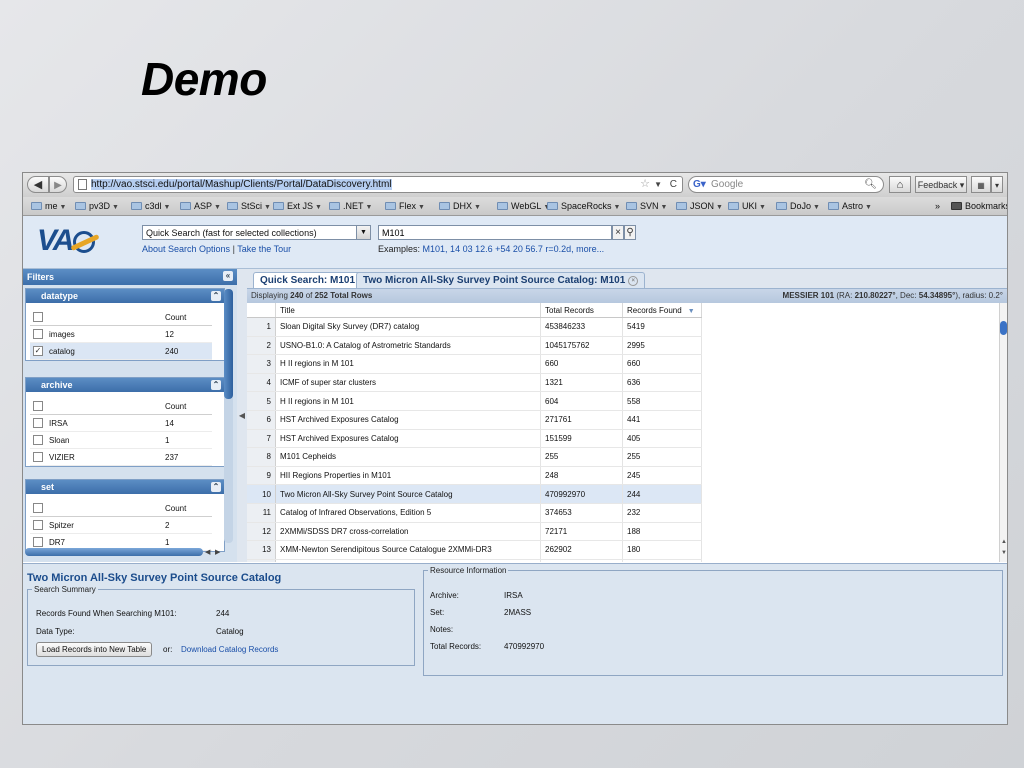  What do you see at coordinates (495, 232) in the screenshot?
I see `search-input: M101` at bounding box center [495, 232].